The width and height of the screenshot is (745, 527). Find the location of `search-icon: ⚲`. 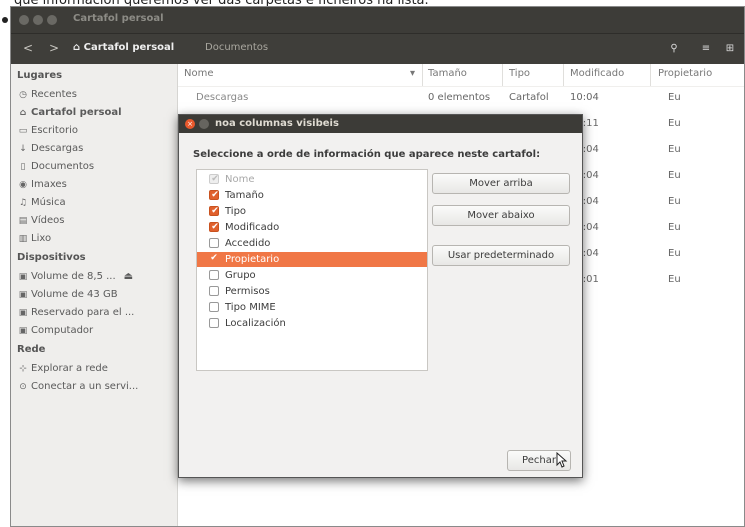

search-icon: ⚲ is located at coordinates (674, 49).